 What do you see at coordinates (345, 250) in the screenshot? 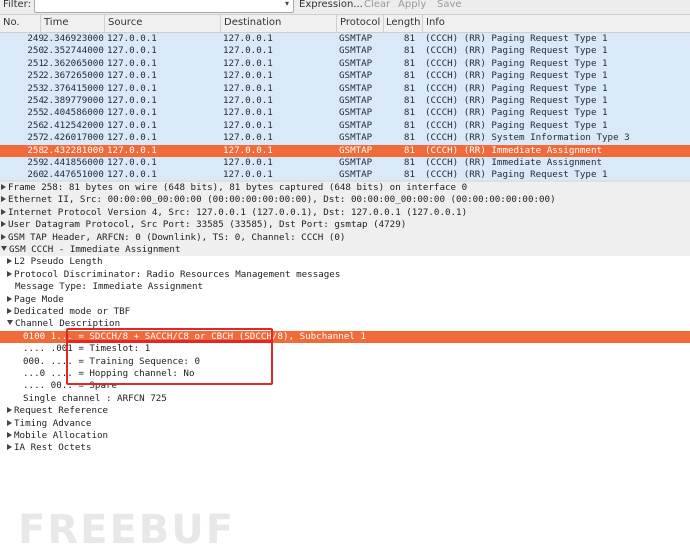
I see `tree-row: GSM CCCH - Immediate Assignment` at bounding box center [345, 250].